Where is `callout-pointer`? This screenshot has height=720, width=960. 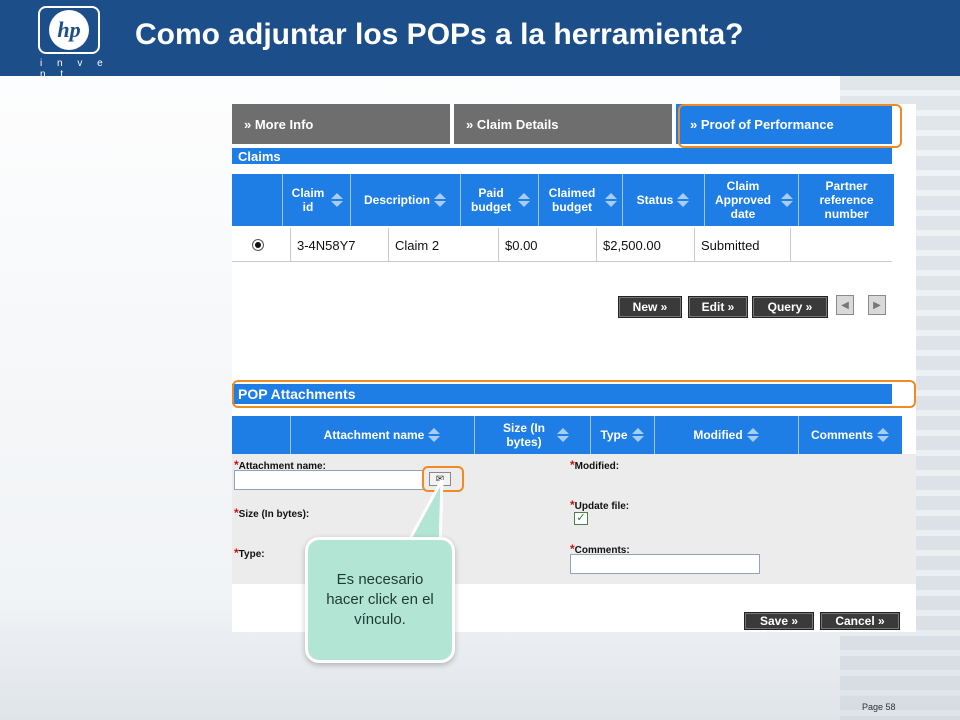 callout-pointer is located at coordinates (423, 514).